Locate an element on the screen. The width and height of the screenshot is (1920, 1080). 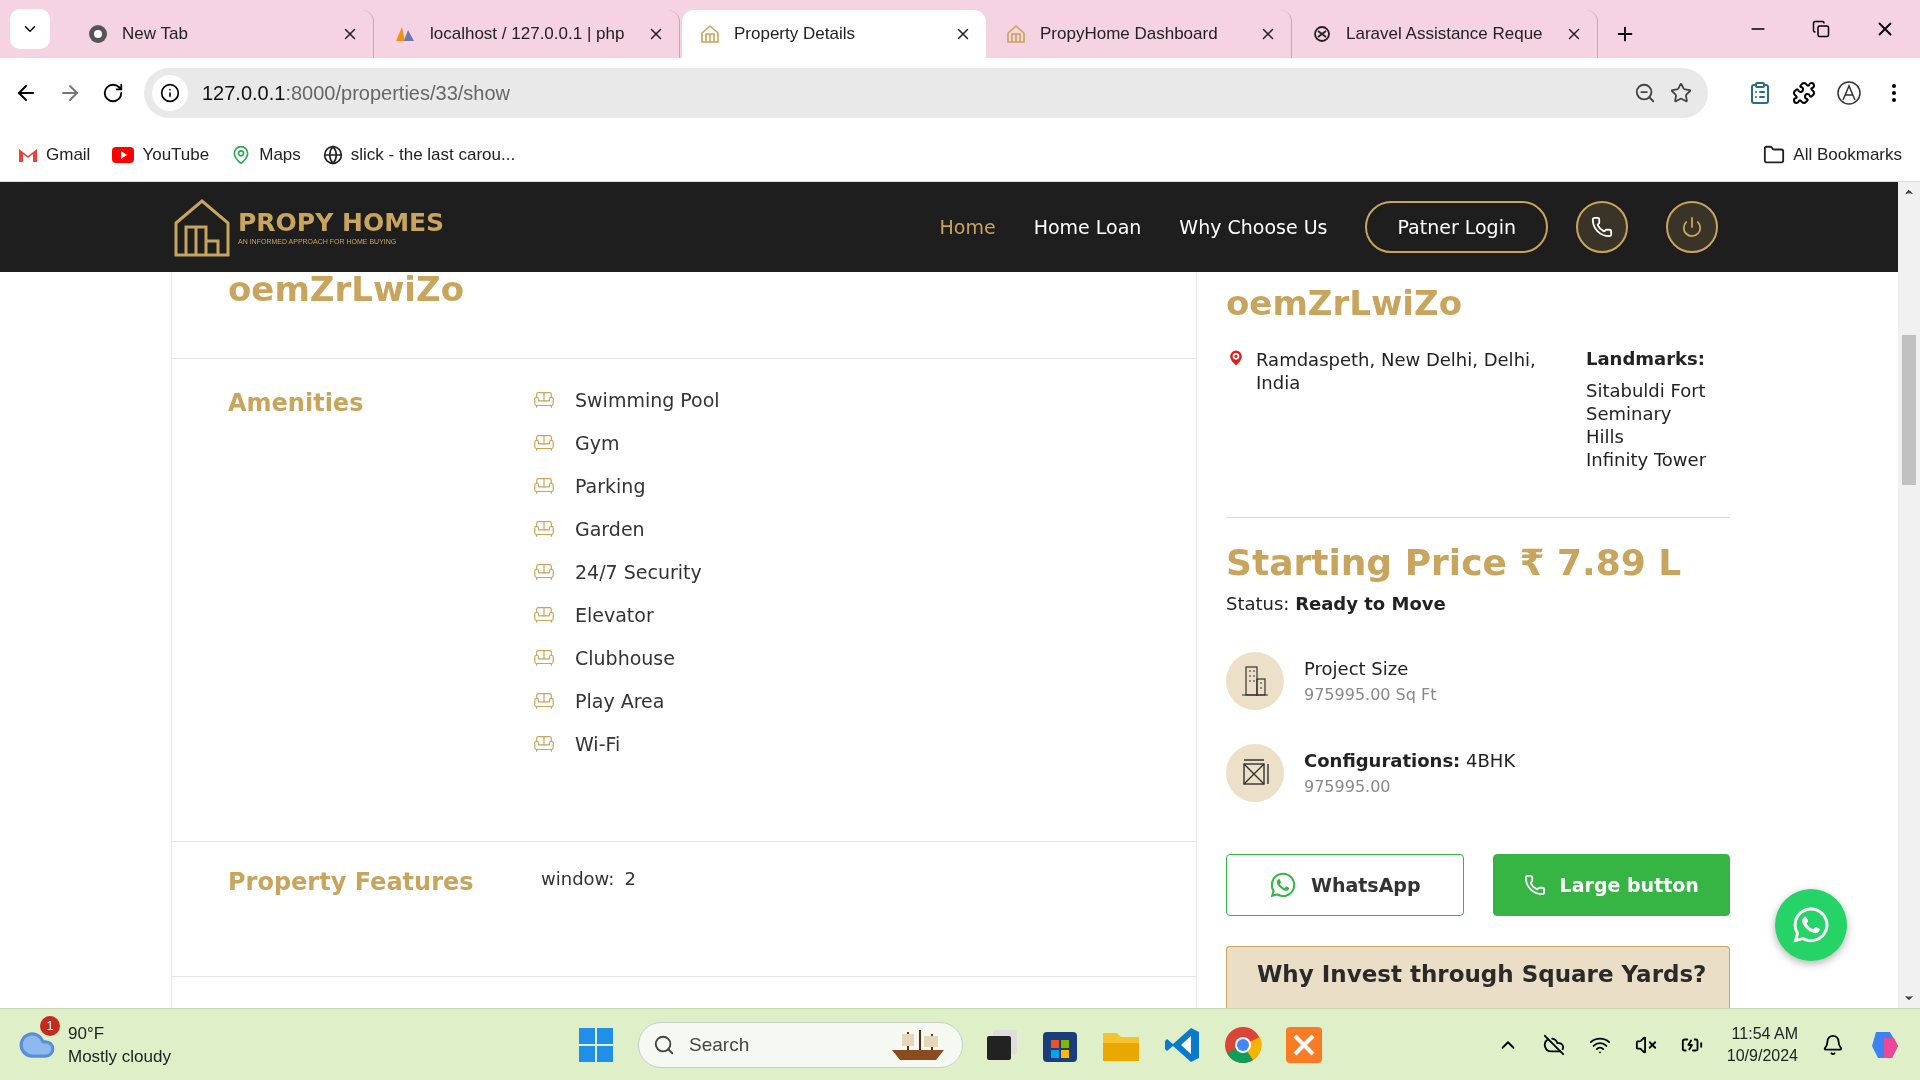
restore-icon is located at coordinates (1821, 29).